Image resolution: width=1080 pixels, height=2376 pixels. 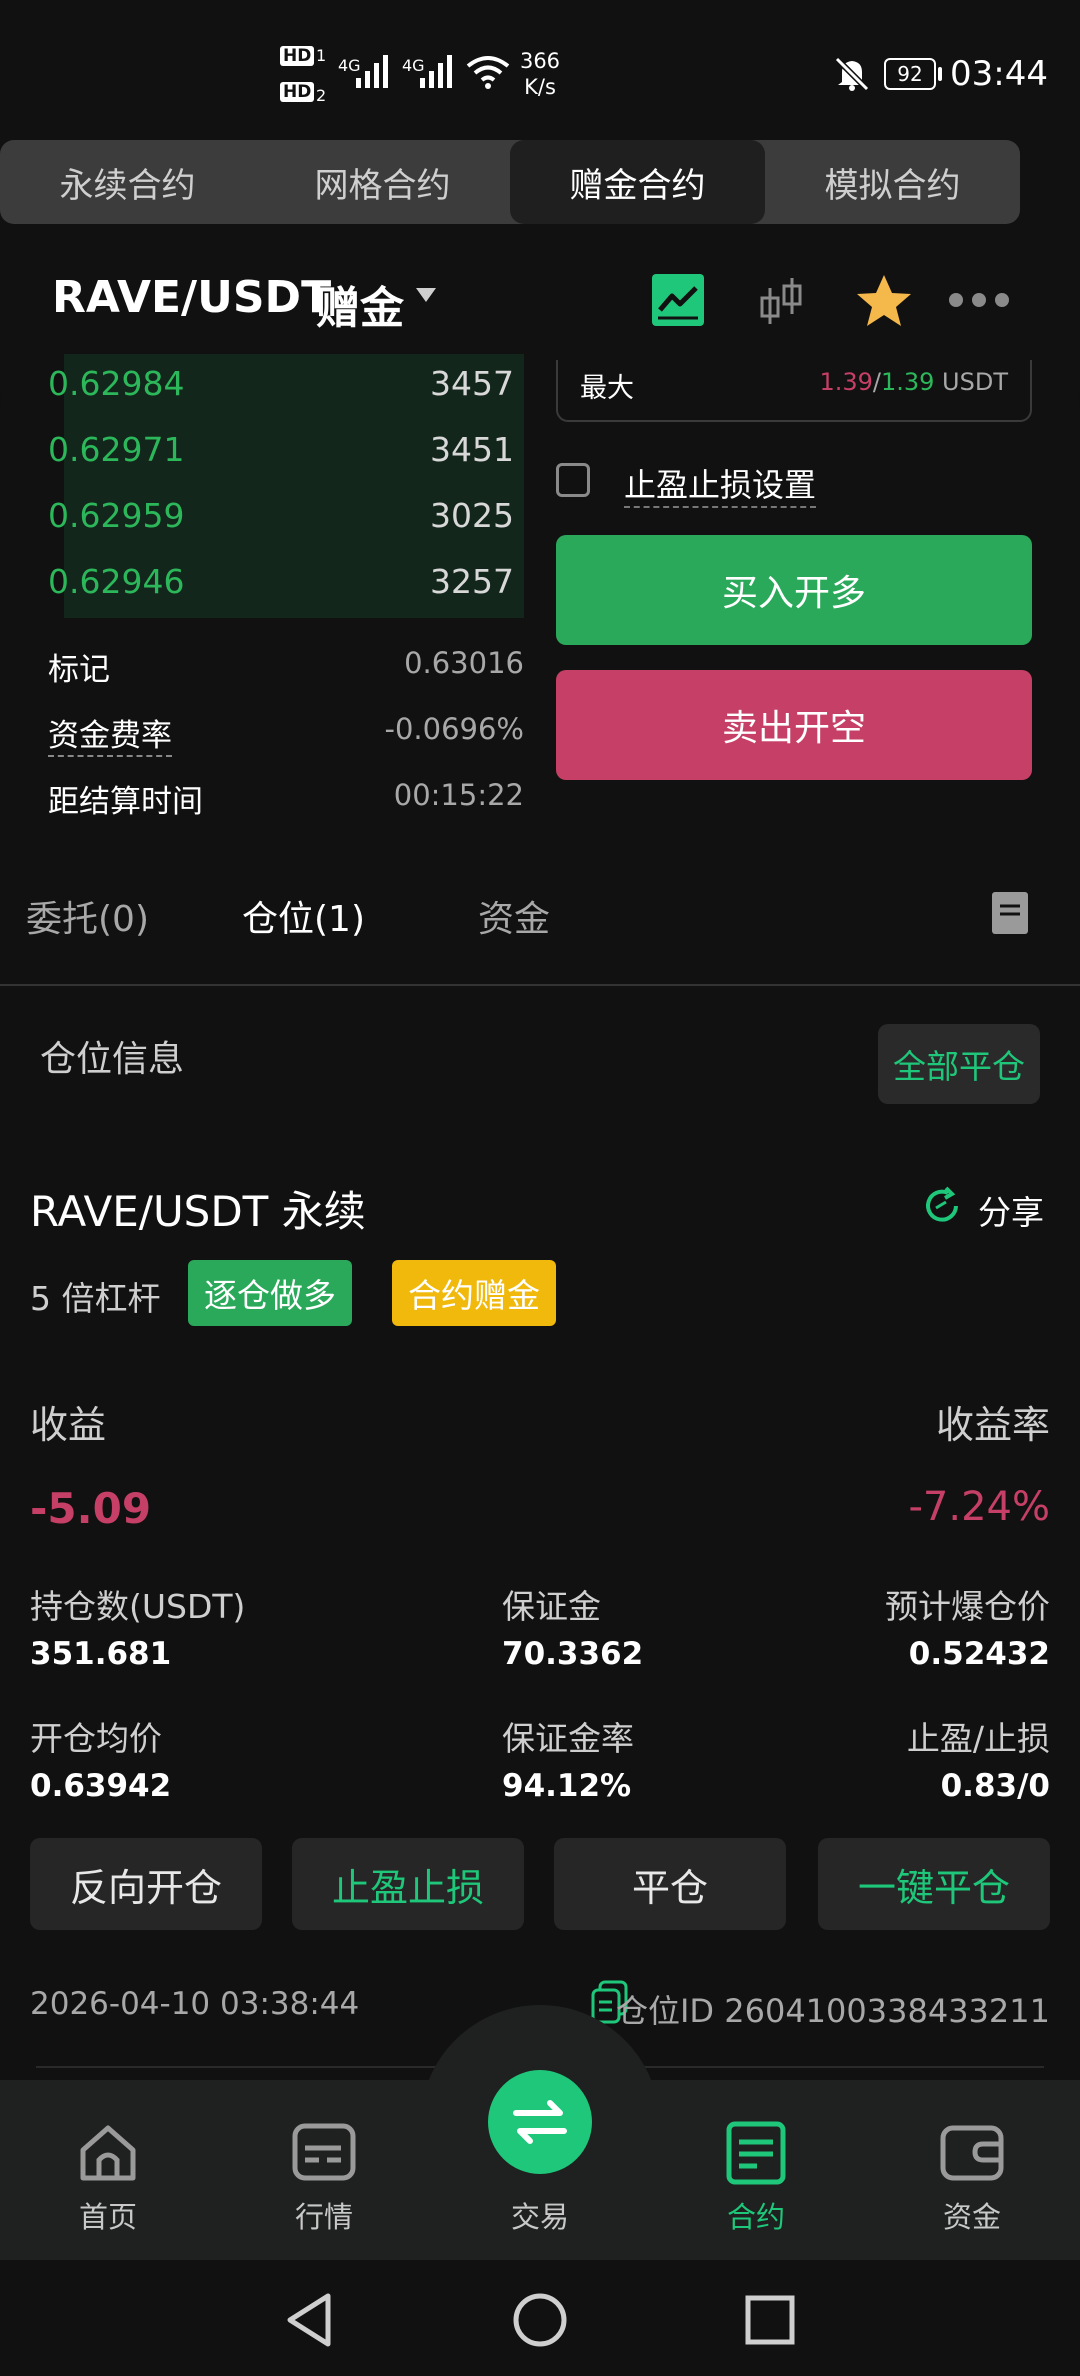 I want to click on close-all-button: 全部平仓, so click(x=959, y=1064).